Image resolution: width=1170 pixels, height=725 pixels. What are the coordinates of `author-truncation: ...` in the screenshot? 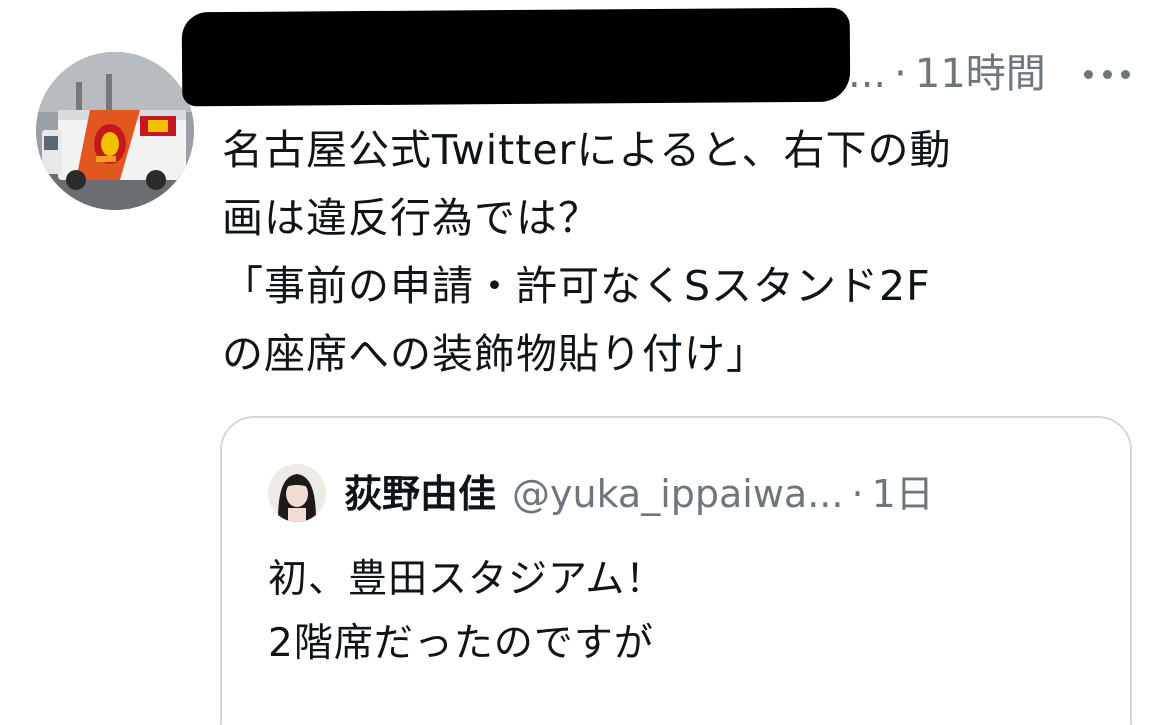 It's located at (867, 74).